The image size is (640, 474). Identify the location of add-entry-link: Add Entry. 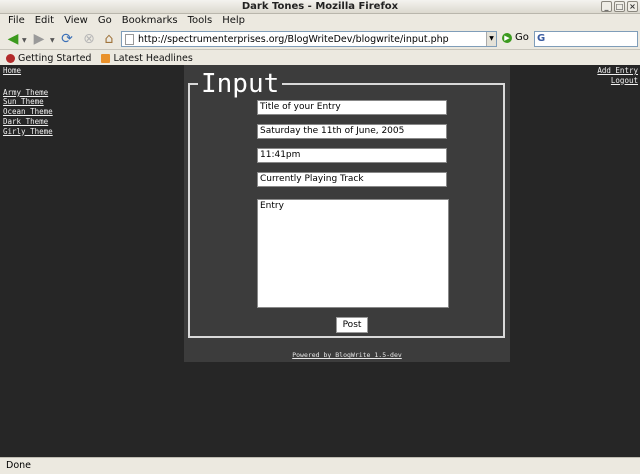
(617, 71).